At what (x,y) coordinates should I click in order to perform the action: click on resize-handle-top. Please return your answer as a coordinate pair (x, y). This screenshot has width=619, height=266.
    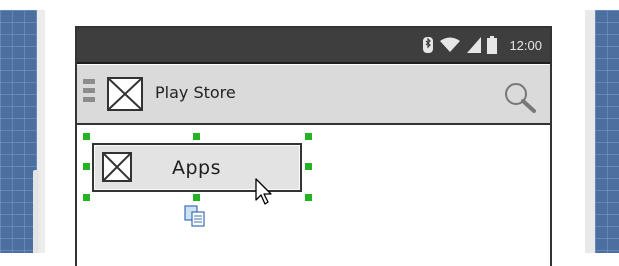
    Looking at the image, I should click on (196, 136).